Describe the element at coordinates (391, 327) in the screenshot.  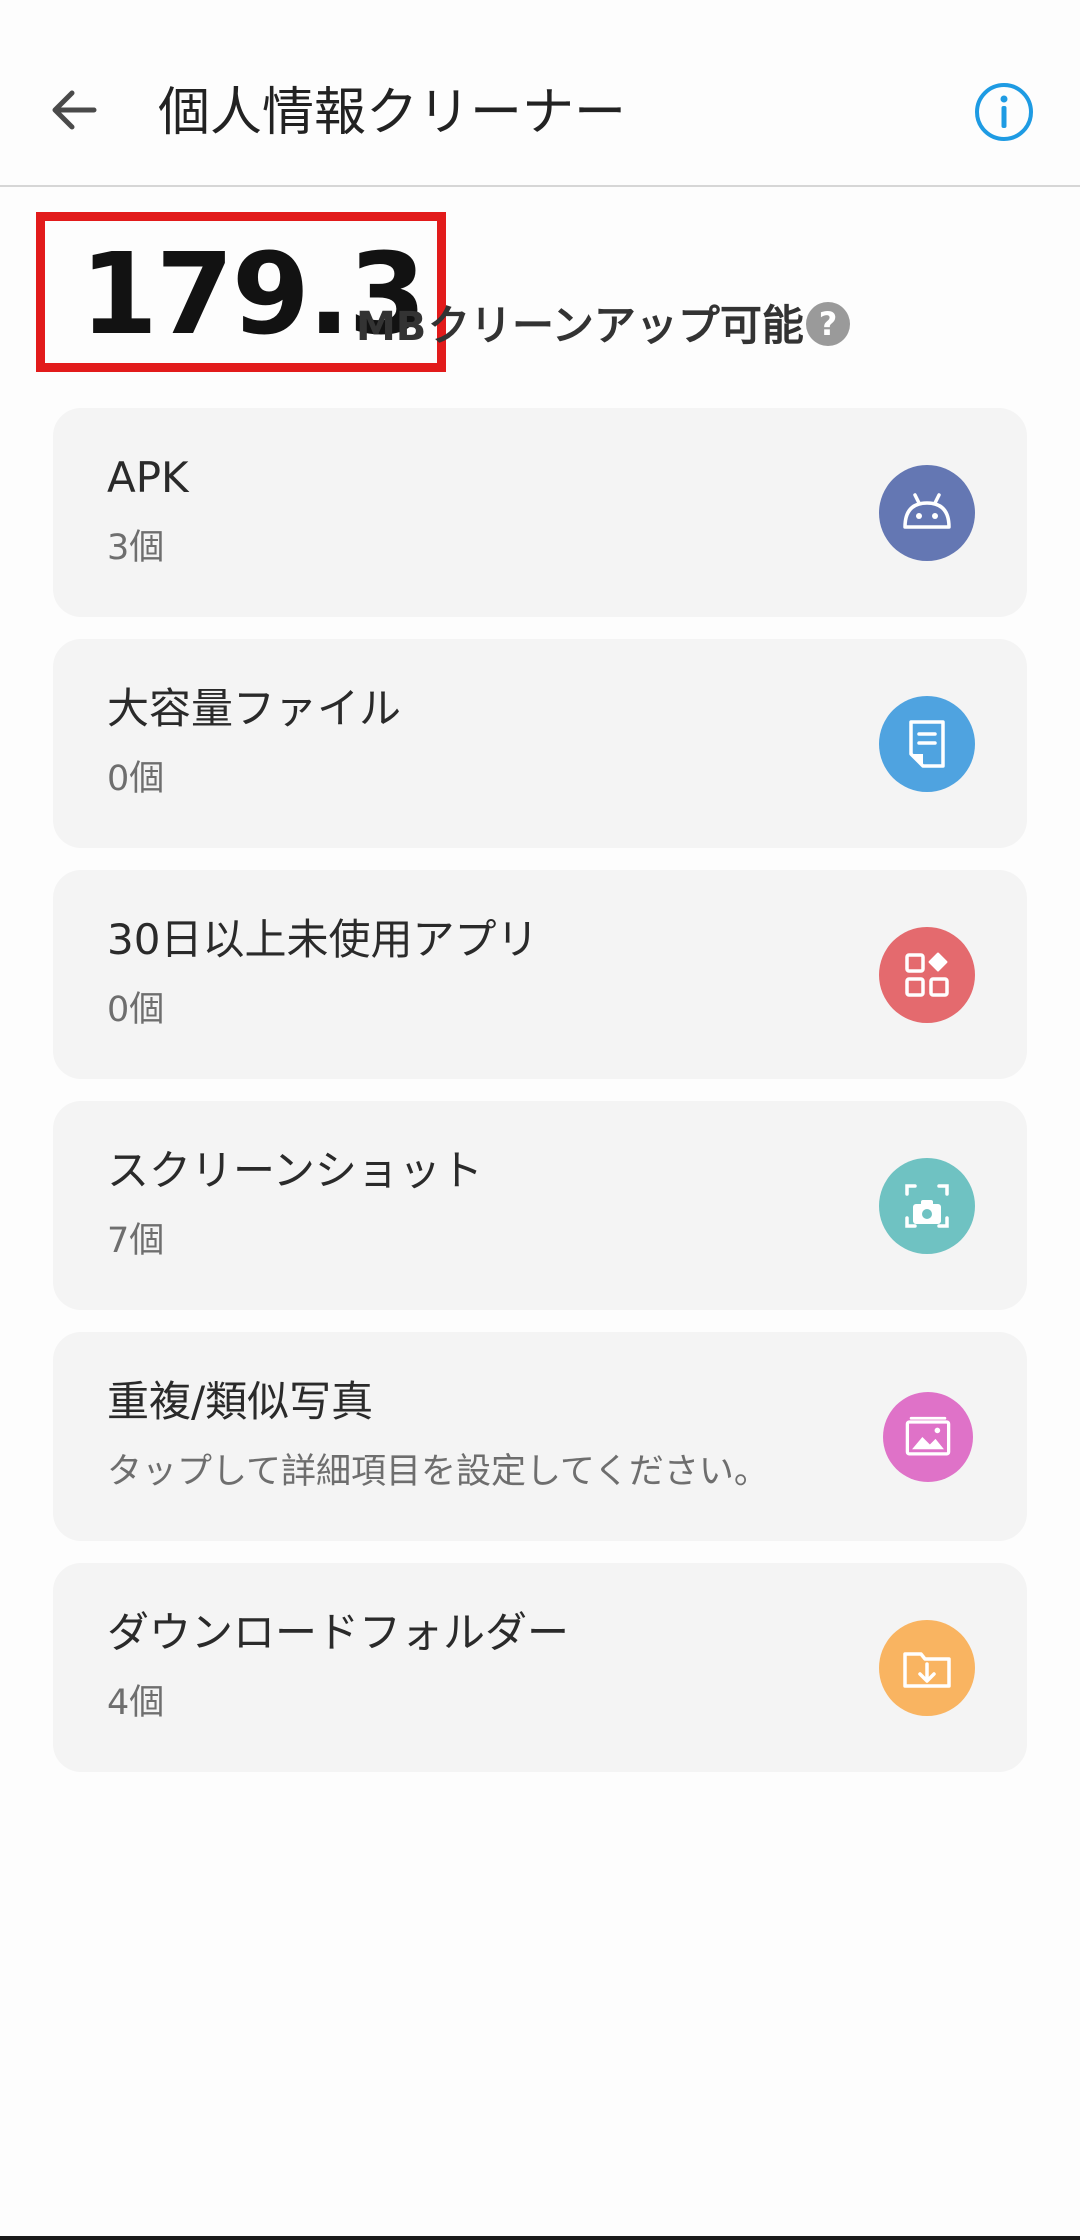
I see `cleanup-size-unit: MB` at that location.